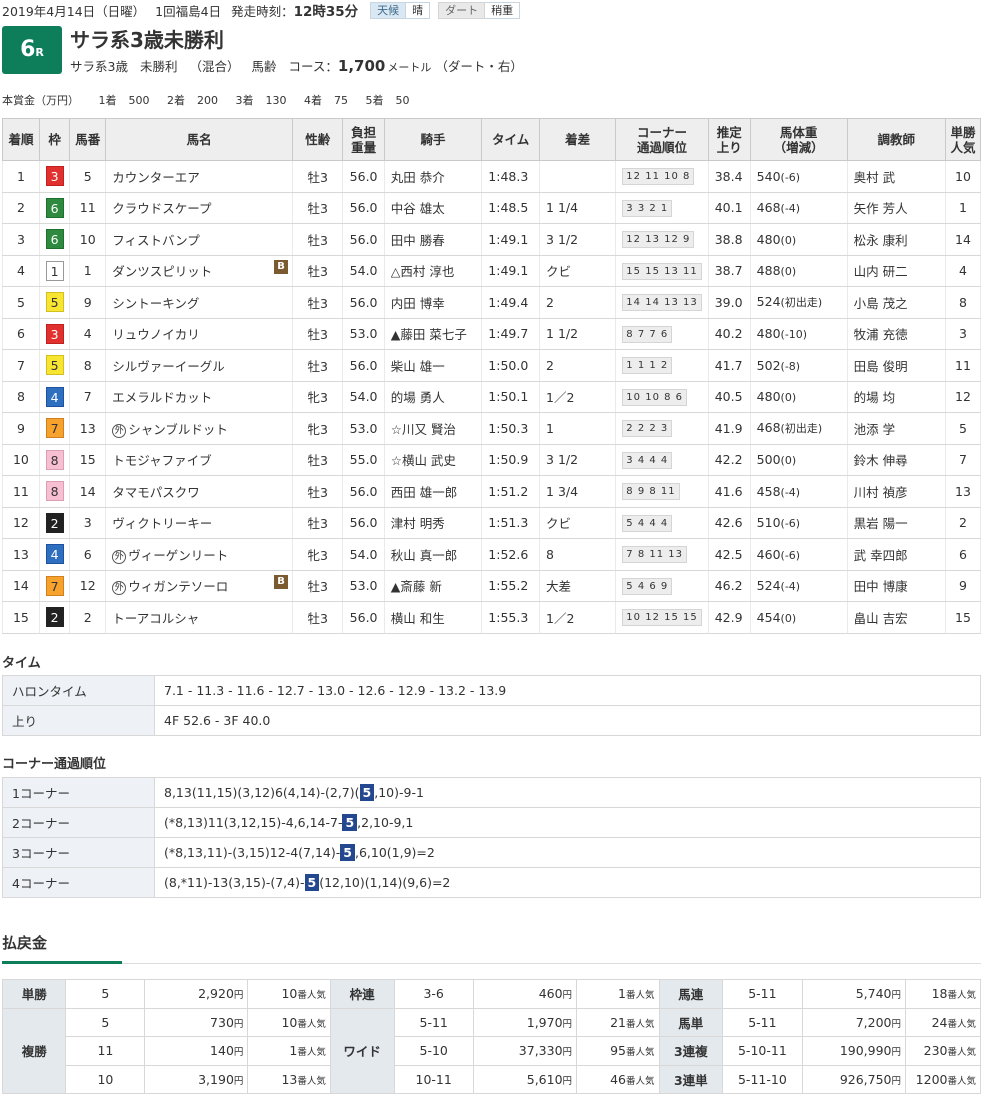 This screenshot has width=986, height=1096. Describe the element at coordinates (896, 491) in the screenshot. I see `trainer-name: 川村 禎彦` at that location.